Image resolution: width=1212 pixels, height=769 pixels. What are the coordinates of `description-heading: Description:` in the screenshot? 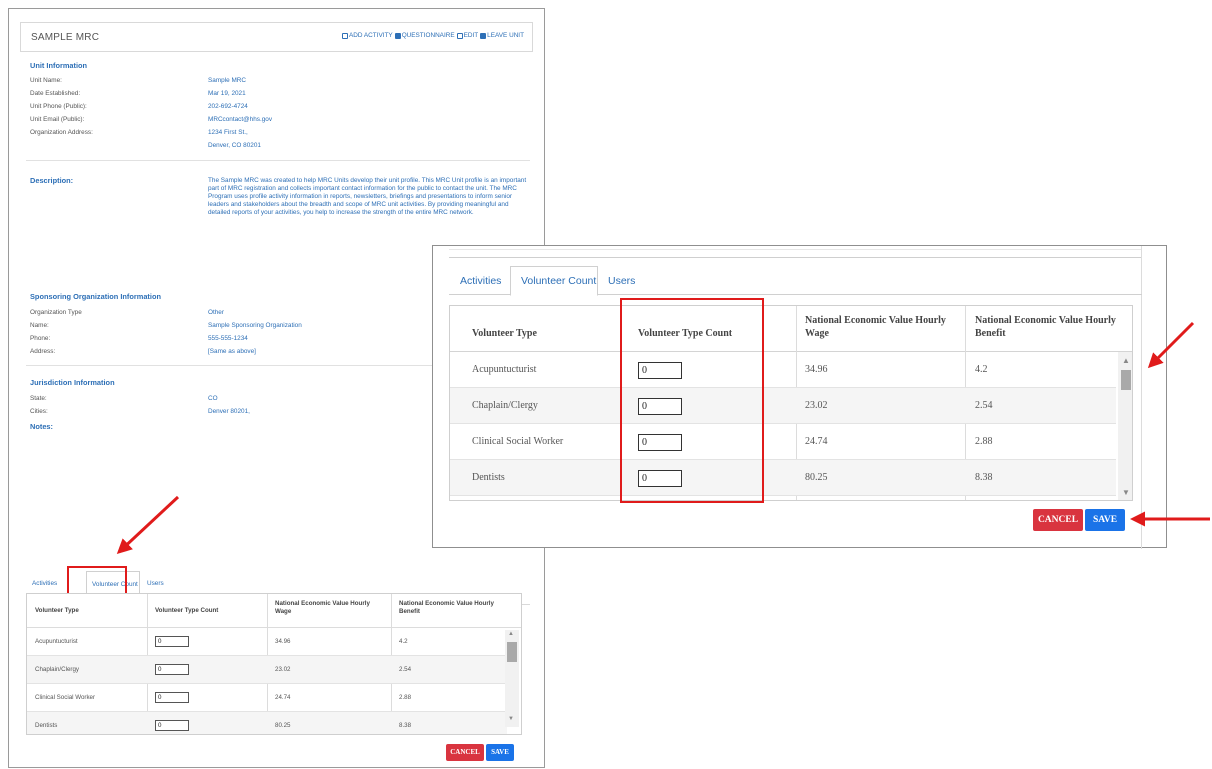 It's located at (52, 180).